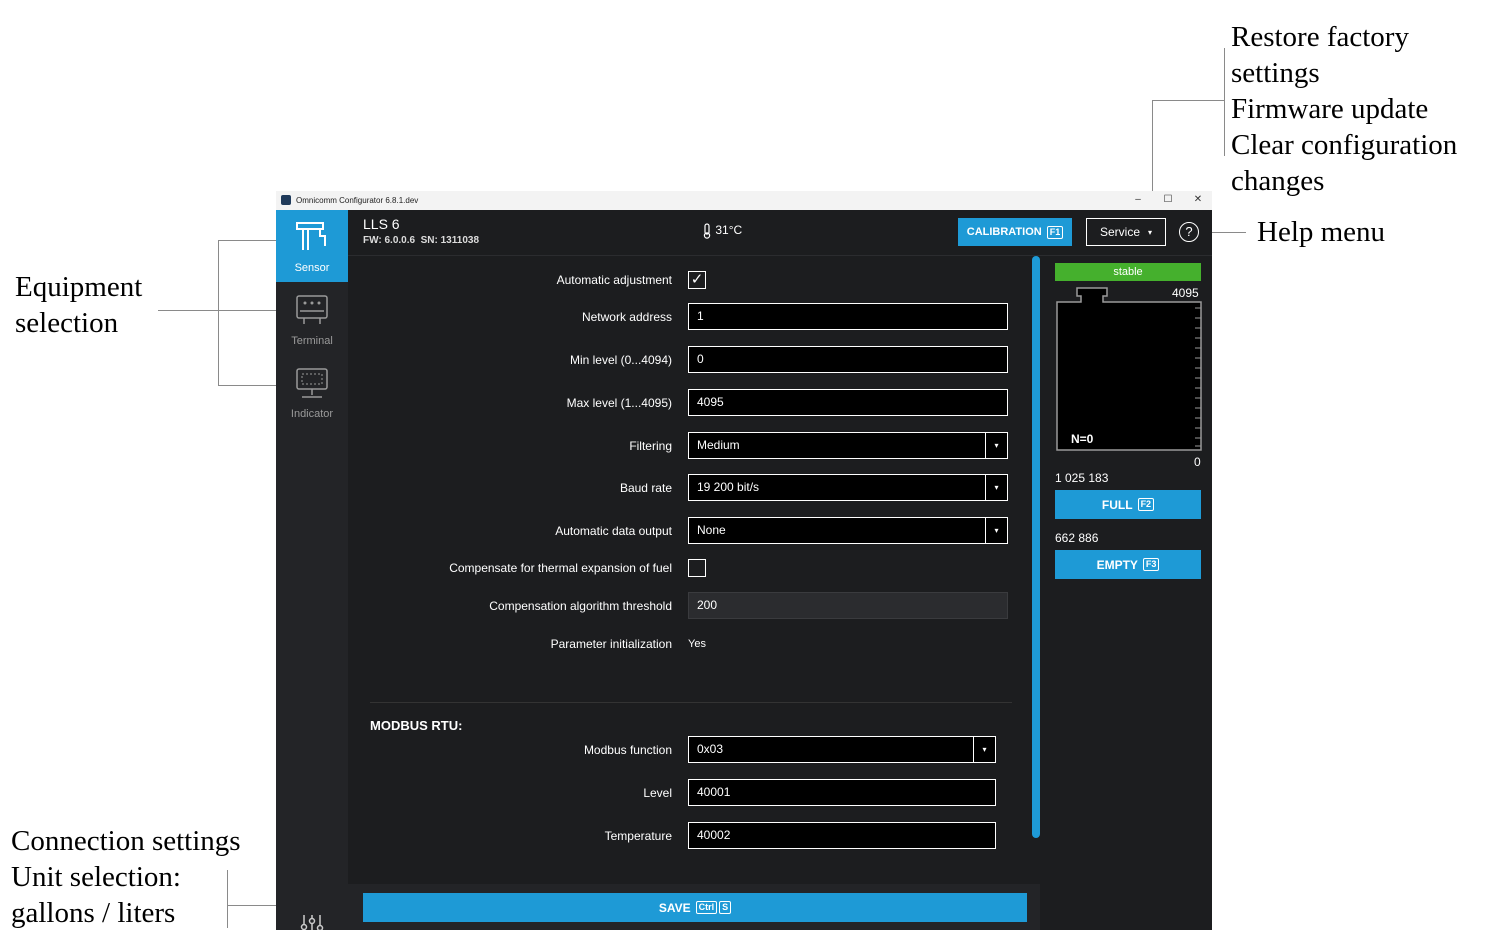  What do you see at coordinates (1224, 102) in the screenshot?
I see `service-leader-v1` at bounding box center [1224, 102].